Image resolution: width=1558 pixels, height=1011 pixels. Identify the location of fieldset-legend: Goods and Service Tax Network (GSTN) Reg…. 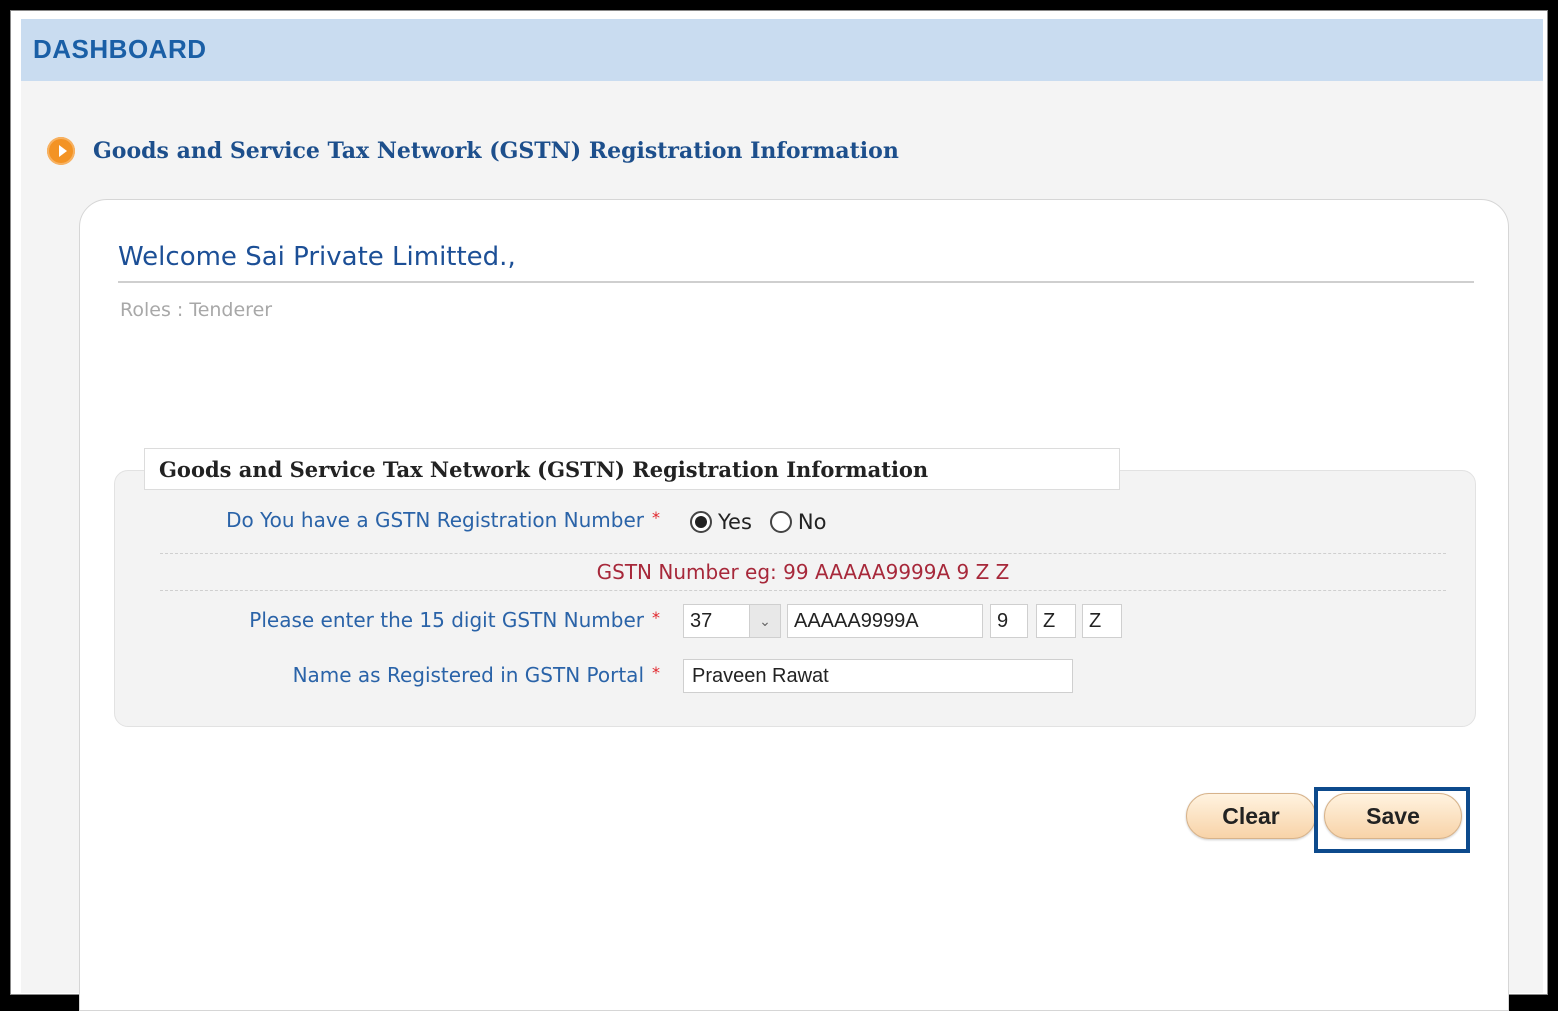
(632, 469).